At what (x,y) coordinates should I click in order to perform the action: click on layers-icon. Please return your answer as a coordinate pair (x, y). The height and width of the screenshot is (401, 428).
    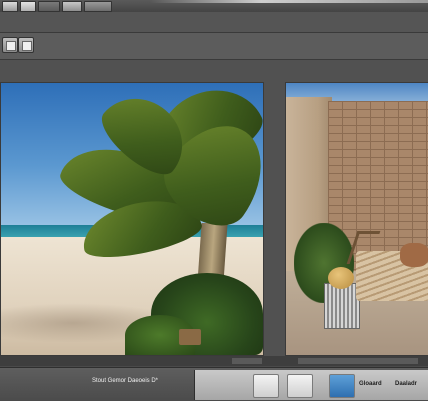
    Looking at the image, I should click on (49, 6).